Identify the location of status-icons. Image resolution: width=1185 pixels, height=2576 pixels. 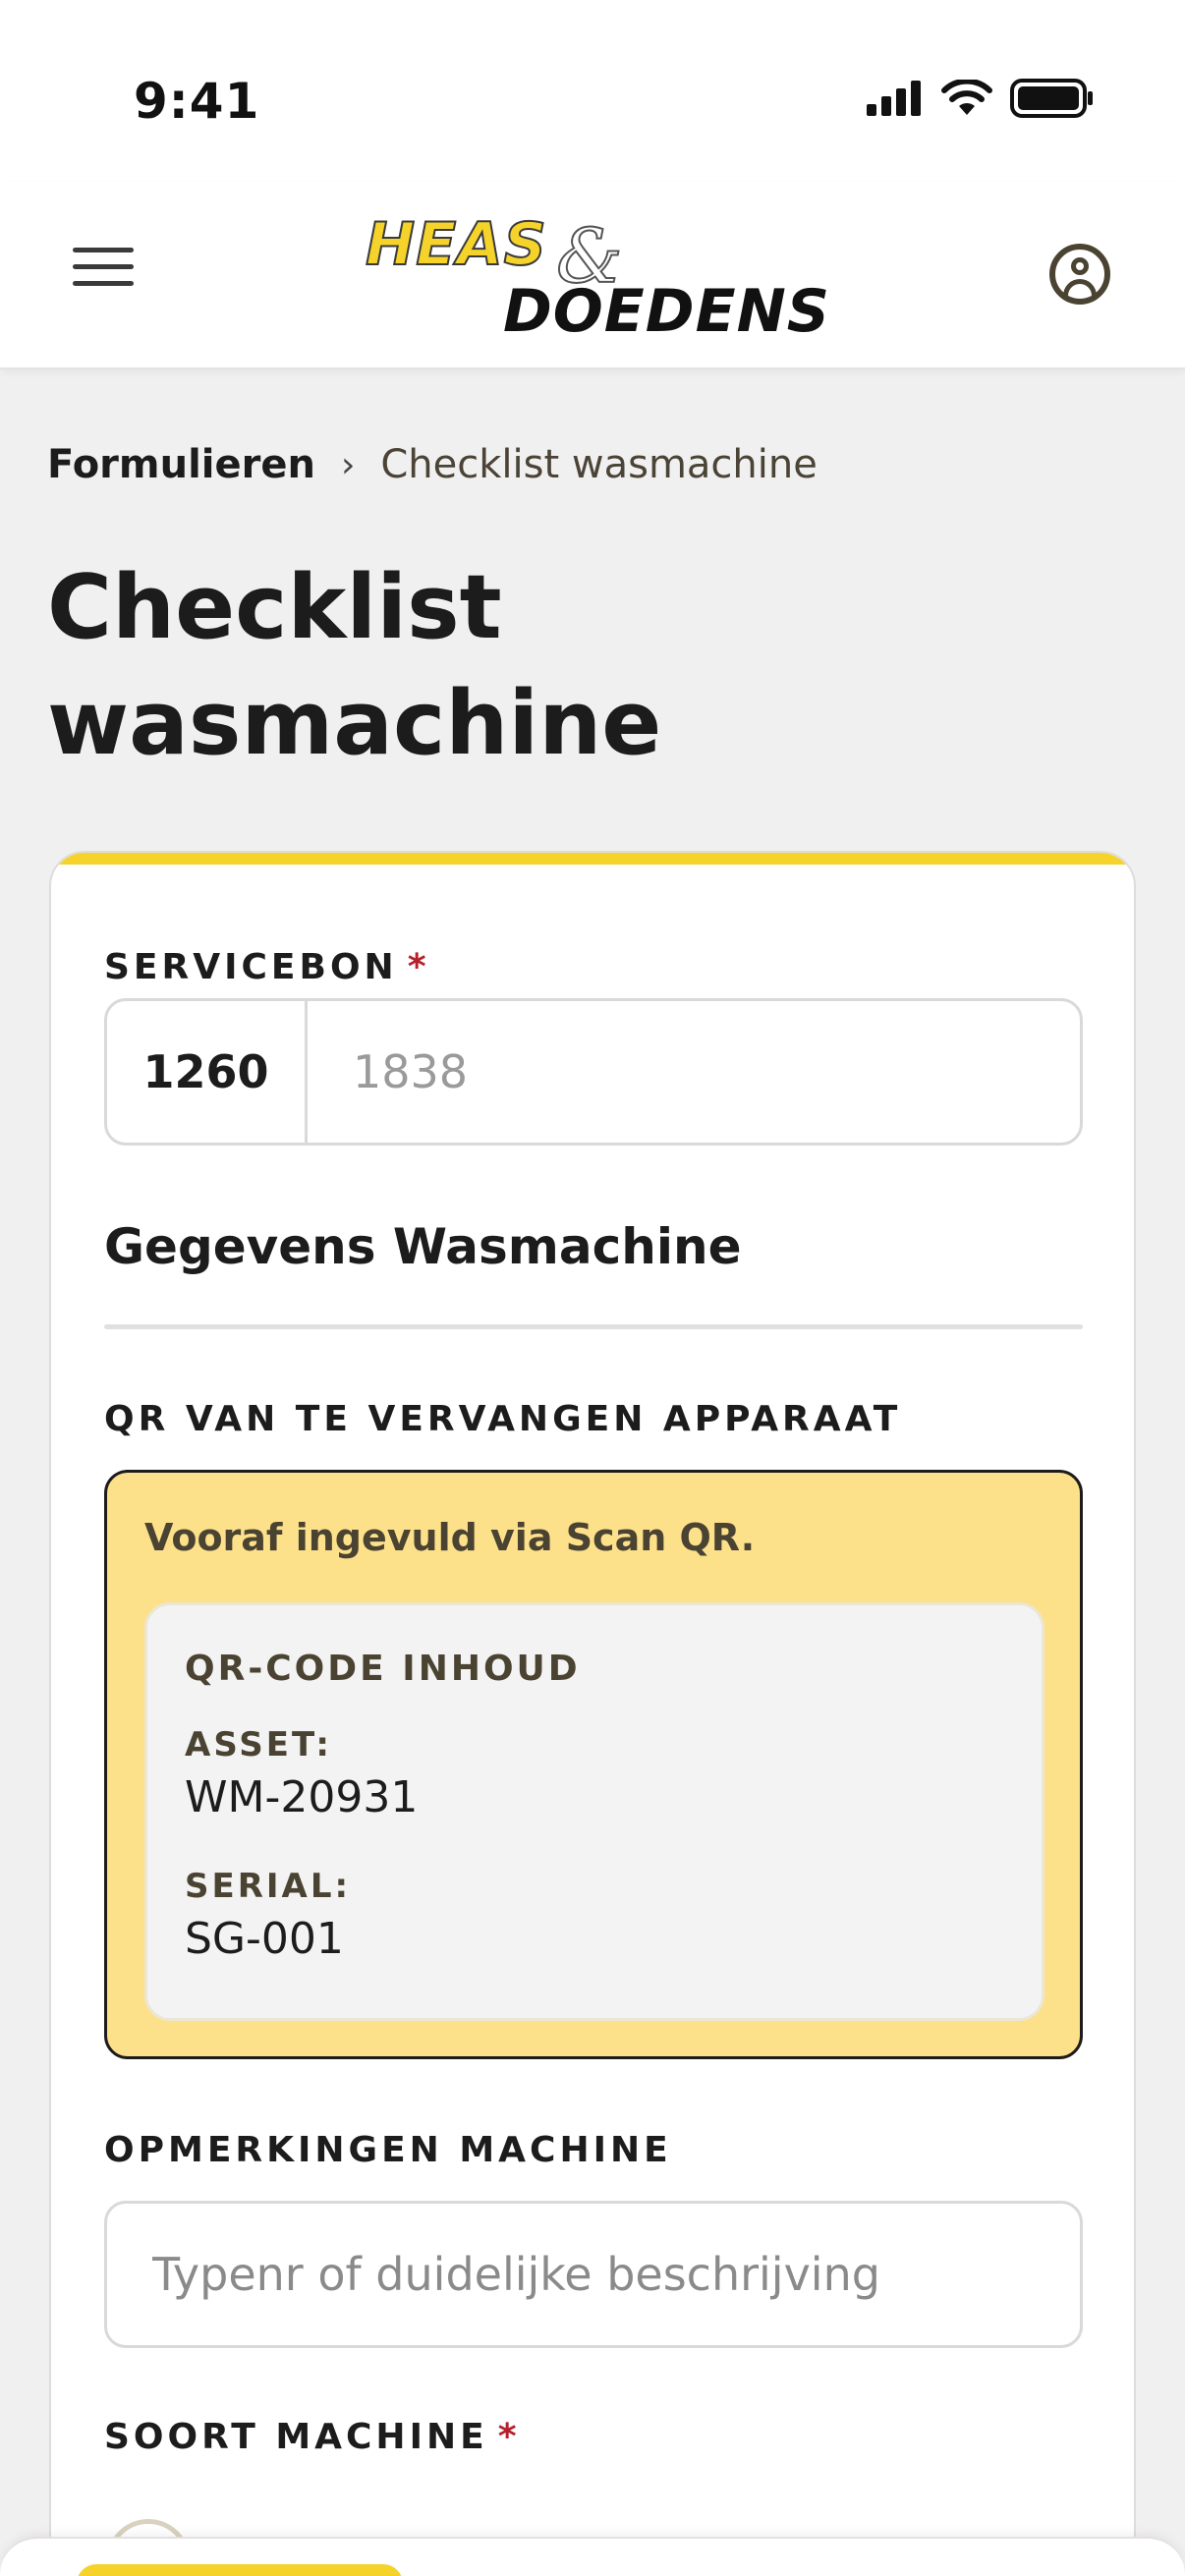
(981, 98).